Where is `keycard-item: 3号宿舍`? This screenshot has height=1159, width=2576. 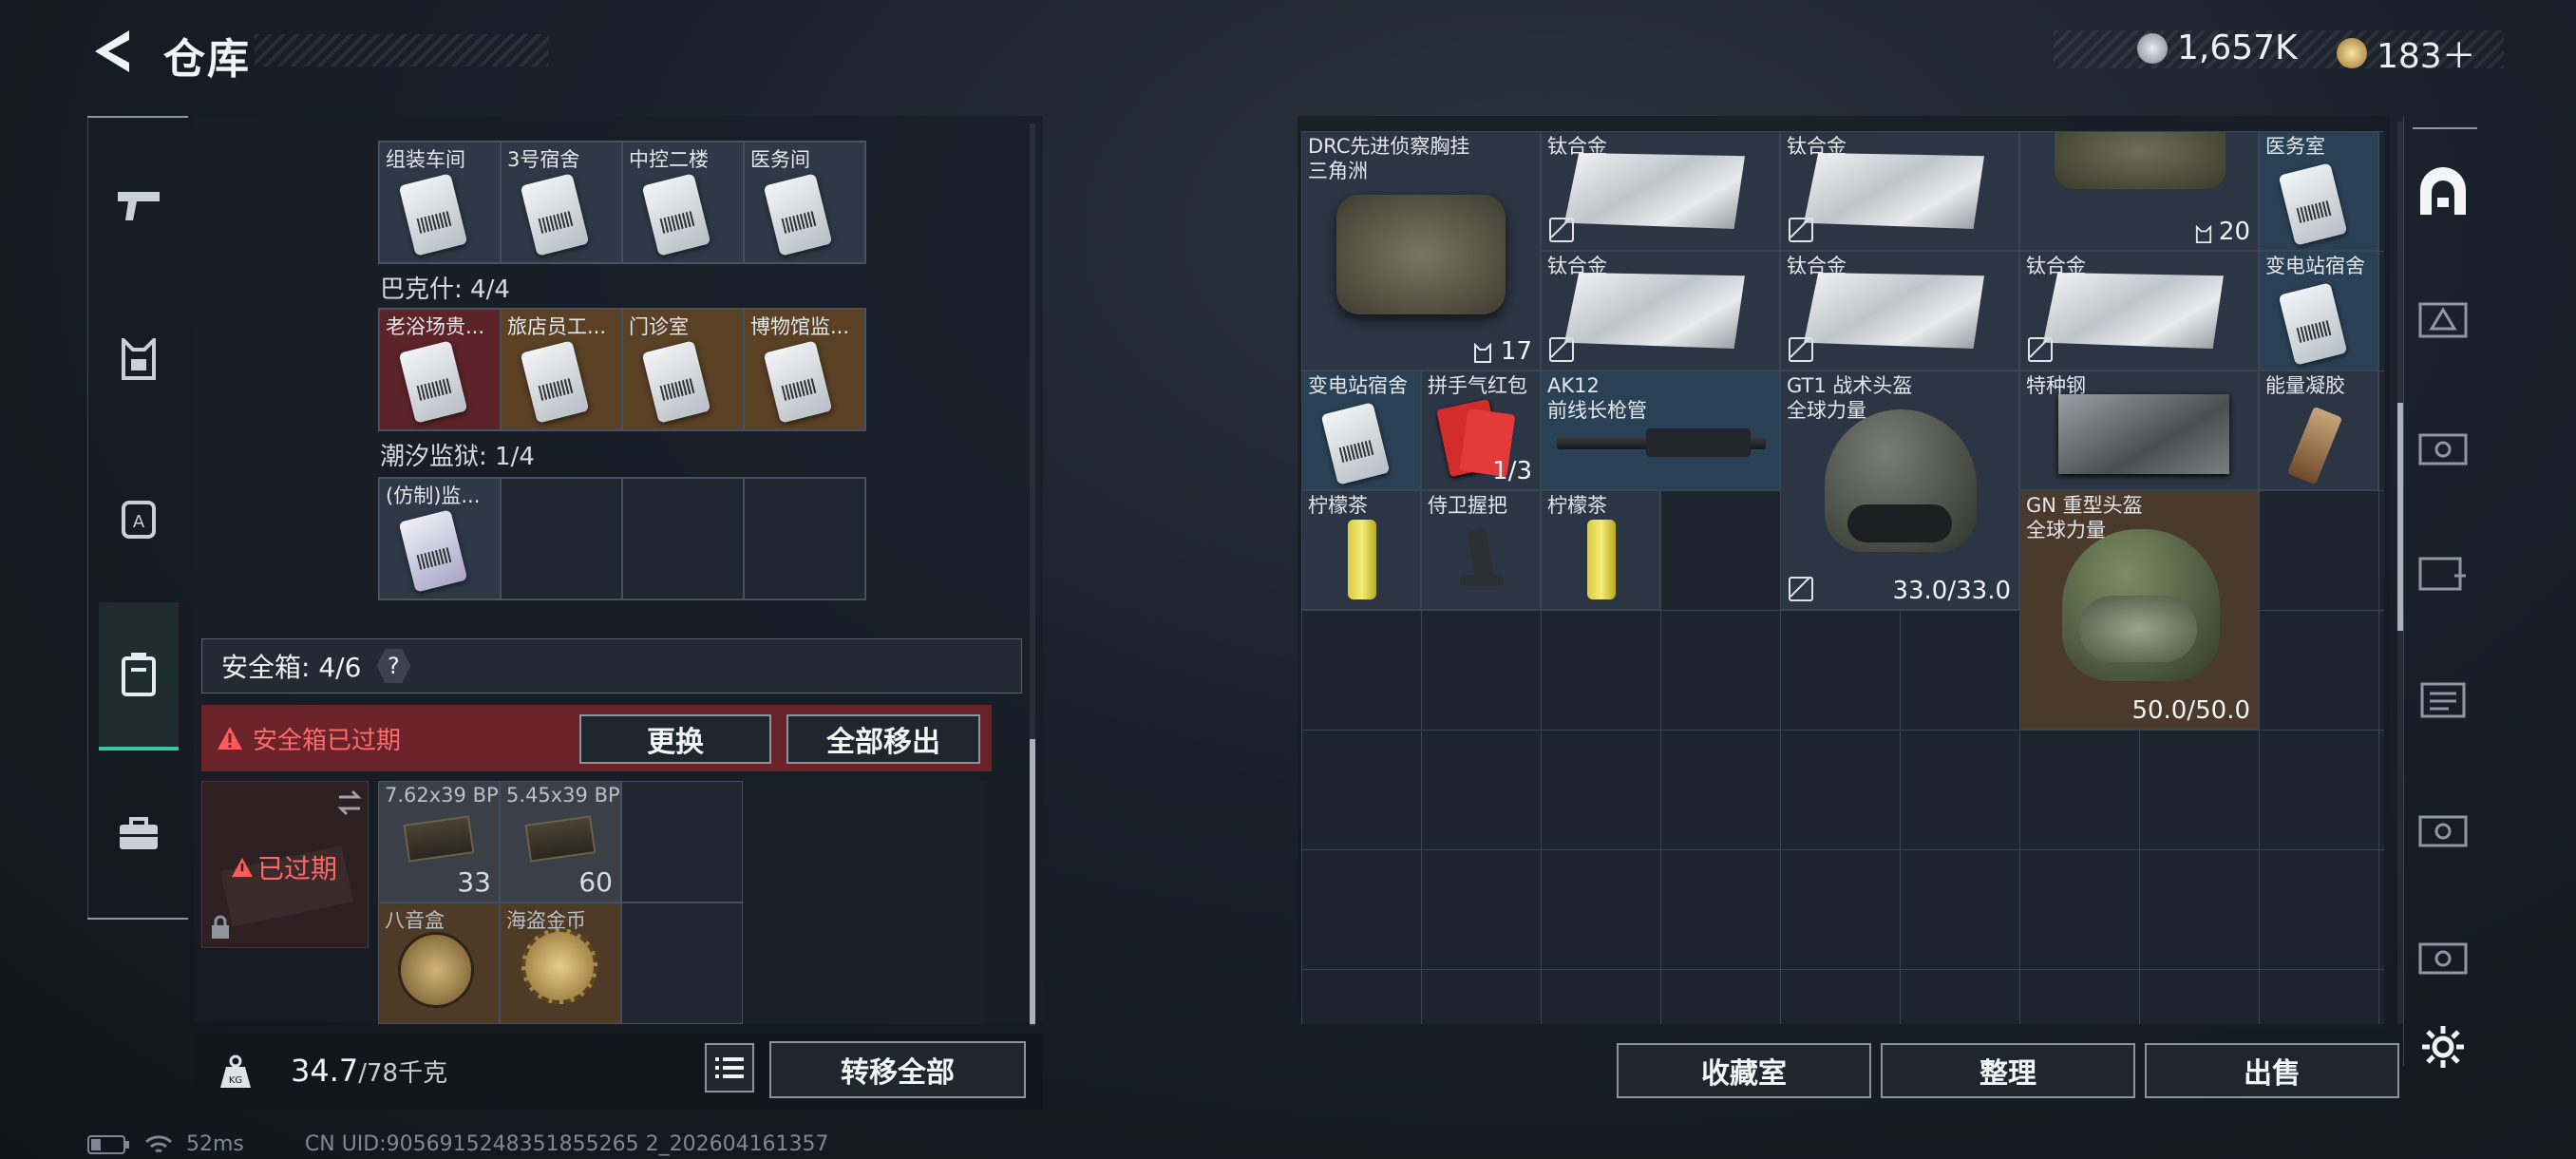
keycard-item: 3号宿舍 is located at coordinates (561, 202).